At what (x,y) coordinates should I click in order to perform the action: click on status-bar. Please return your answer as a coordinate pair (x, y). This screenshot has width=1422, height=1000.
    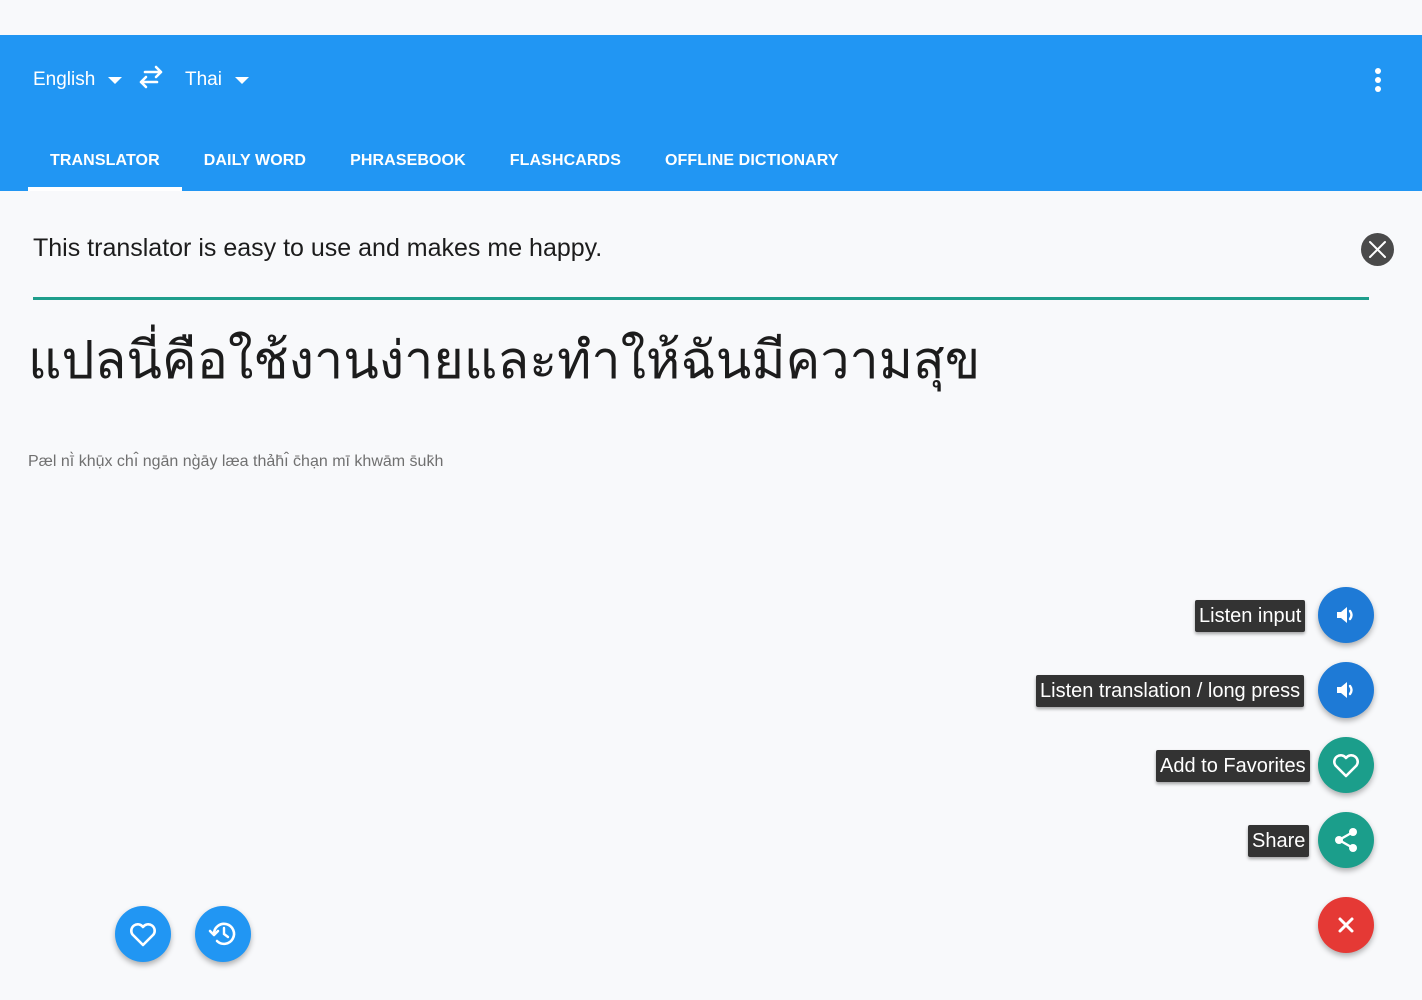
    Looking at the image, I should click on (711, 17).